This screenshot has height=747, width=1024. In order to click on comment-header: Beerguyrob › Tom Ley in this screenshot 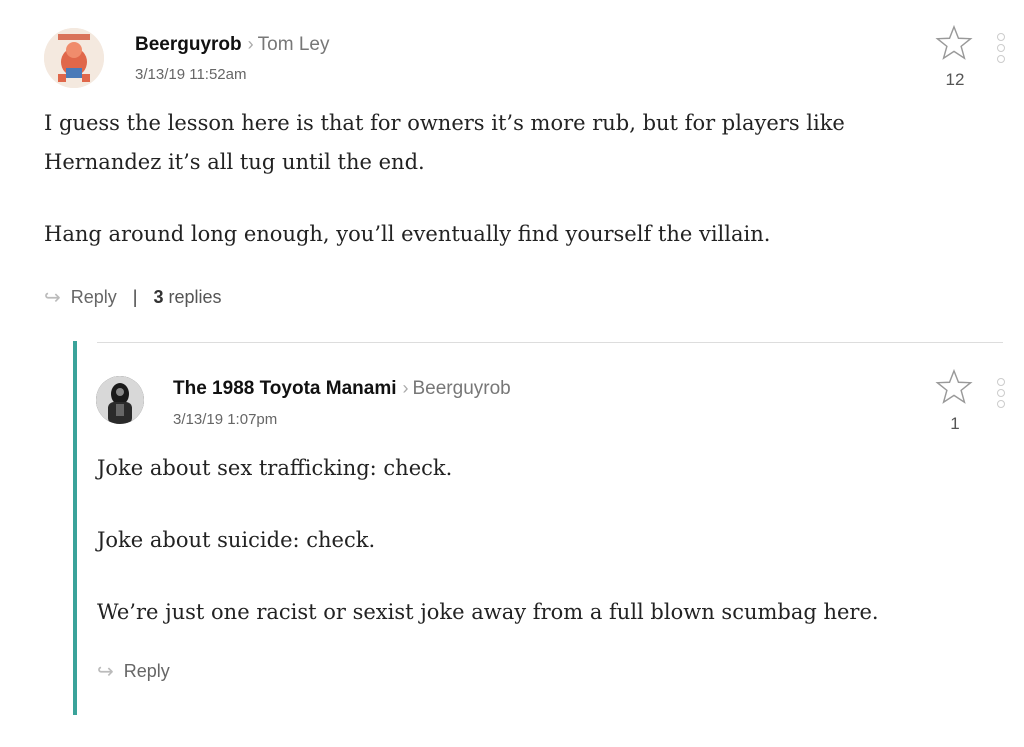, I will do `click(232, 45)`.